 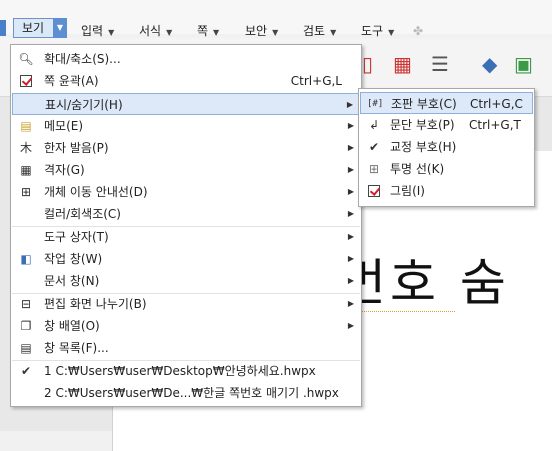 I want to click on menu-item-document-window: 문서 창(N) ▶, so click(x=186, y=281).